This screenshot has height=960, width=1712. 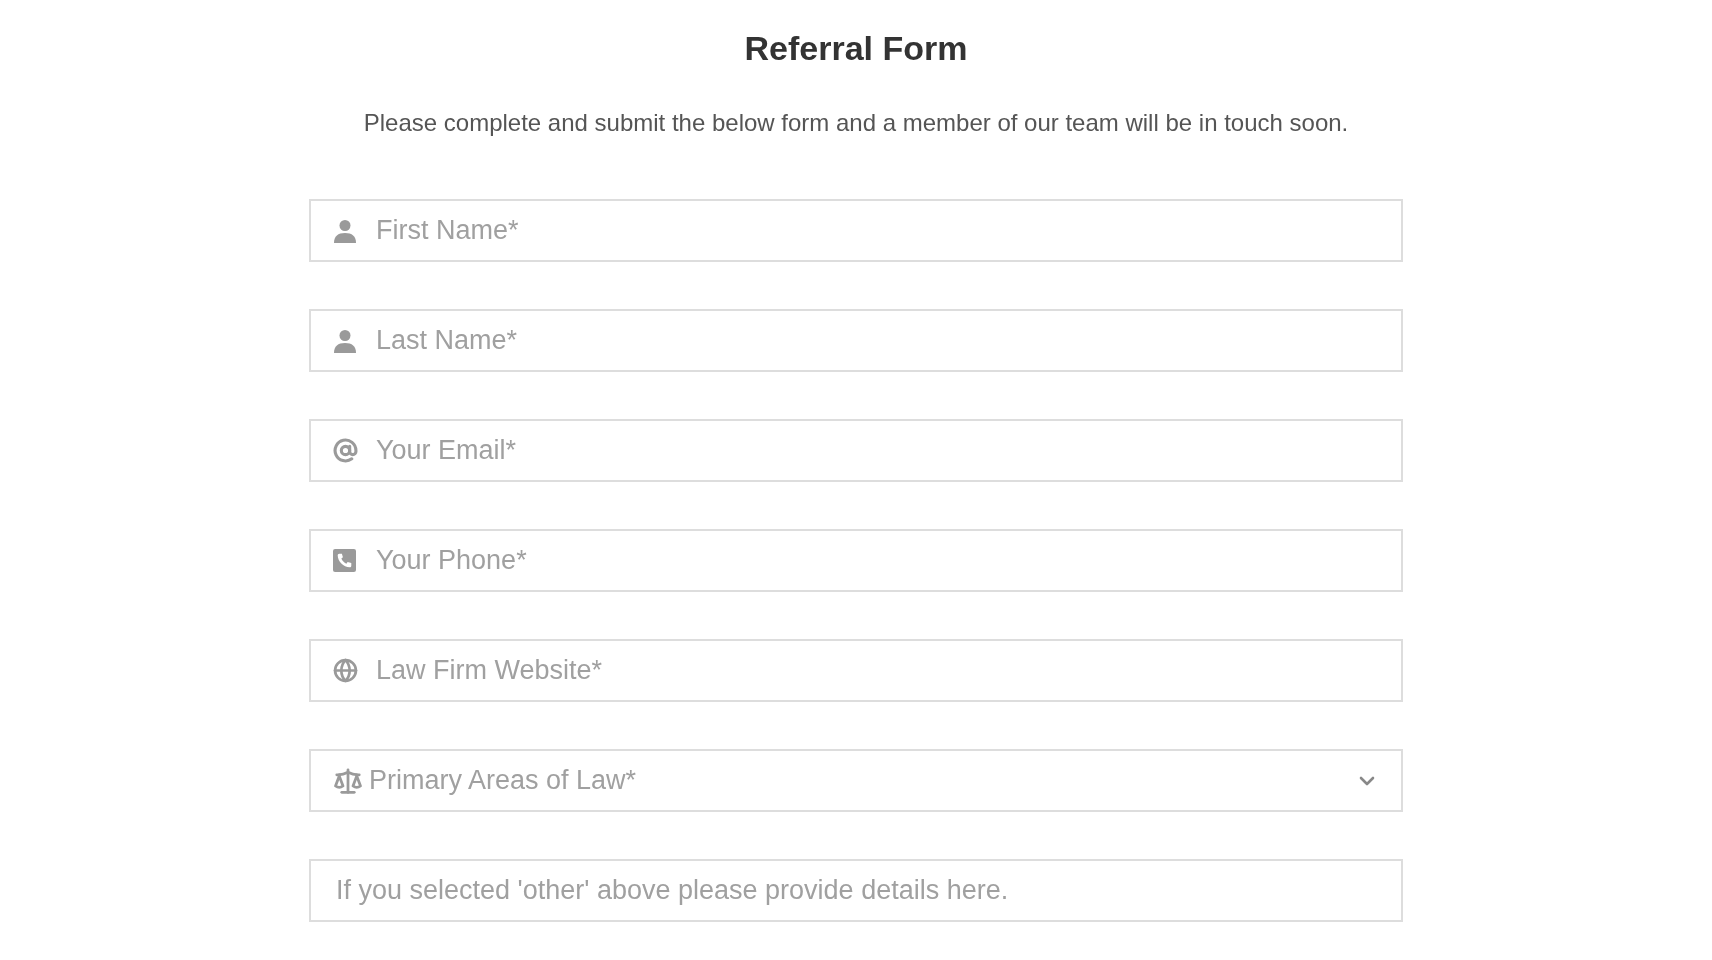 What do you see at coordinates (856, 560) in the screenshot?
I see `input-field: Your Phone*` at bounding box center [856, 560].